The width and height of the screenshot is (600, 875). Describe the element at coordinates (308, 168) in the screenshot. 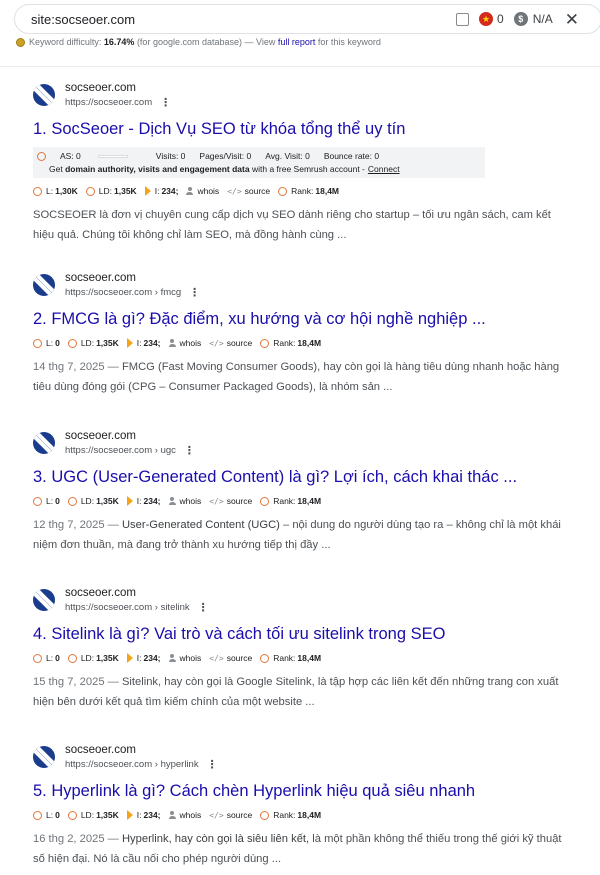

I see `semrush-note-post: with a free Semrush account -` at that location.